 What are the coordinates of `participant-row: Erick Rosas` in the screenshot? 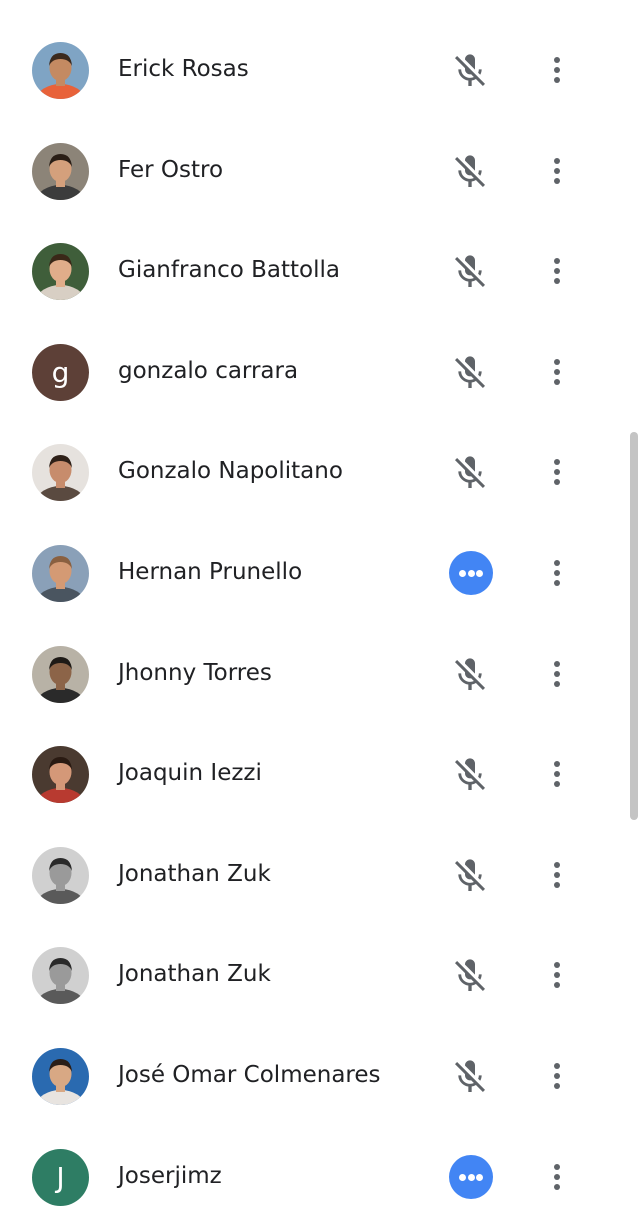 It's located at (314, 70).